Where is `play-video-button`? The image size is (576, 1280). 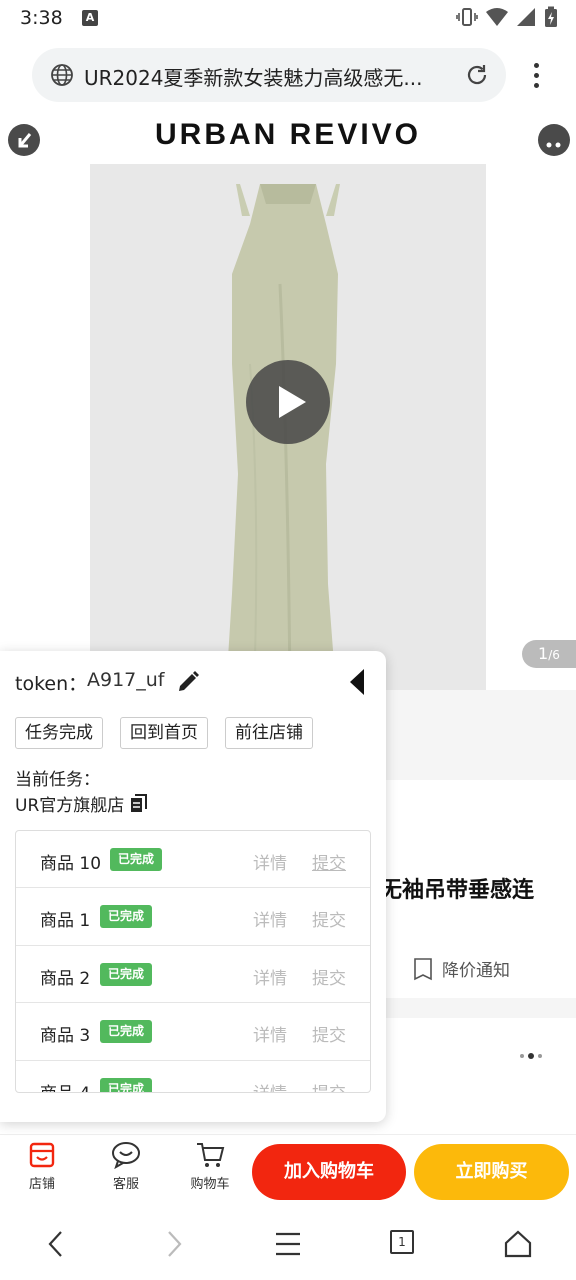
play-video-button is located at coordinates (288, 402).